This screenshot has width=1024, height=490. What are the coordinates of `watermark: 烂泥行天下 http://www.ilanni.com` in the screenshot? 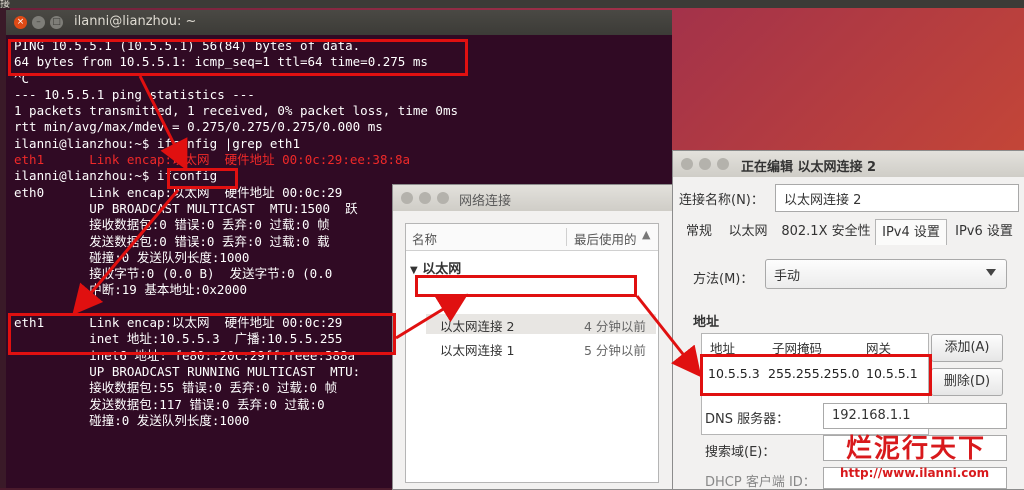 It's located at (931, 458).